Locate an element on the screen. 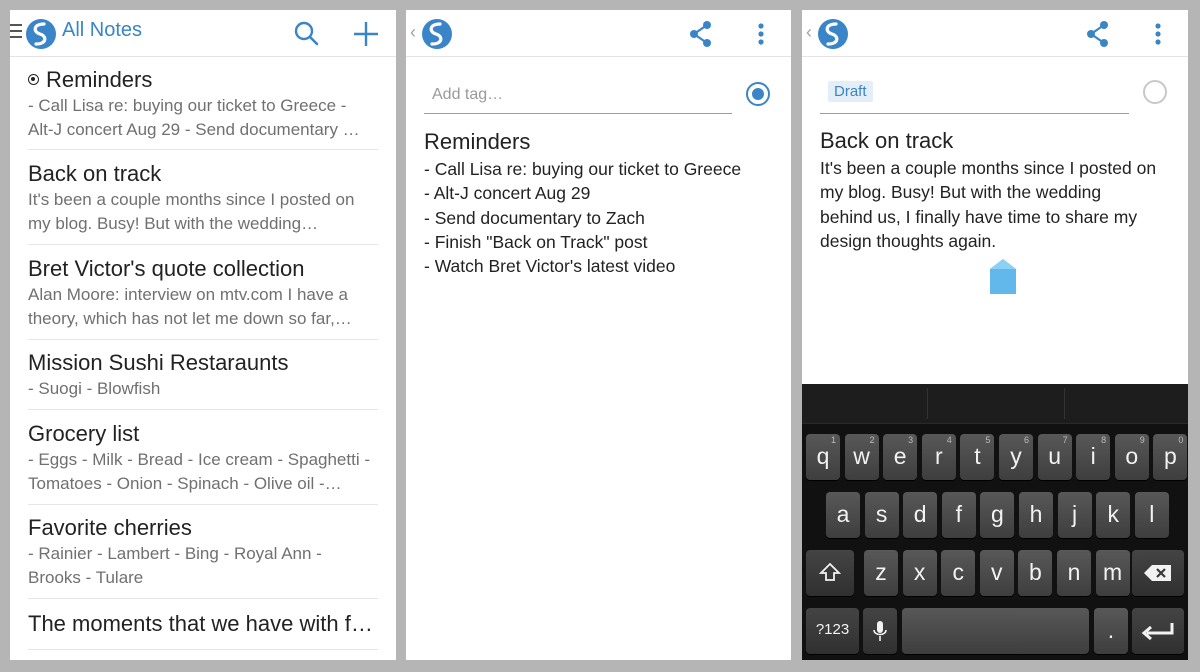 This screenshot has height=672, width=1200. key-i: i8 is located at coordinates (1093, 457).